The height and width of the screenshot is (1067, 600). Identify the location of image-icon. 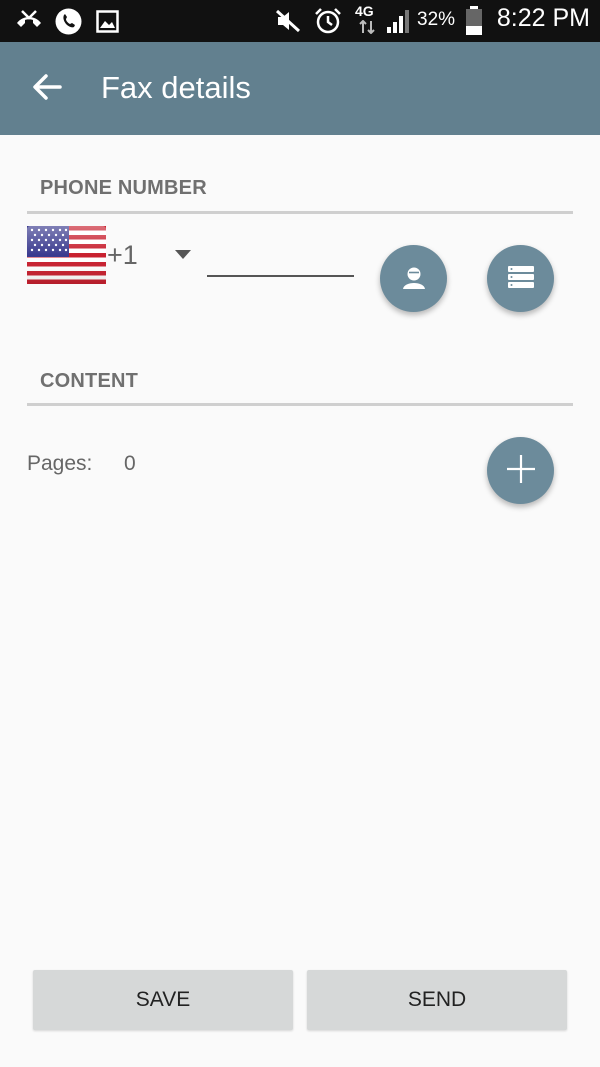
(107, 21).